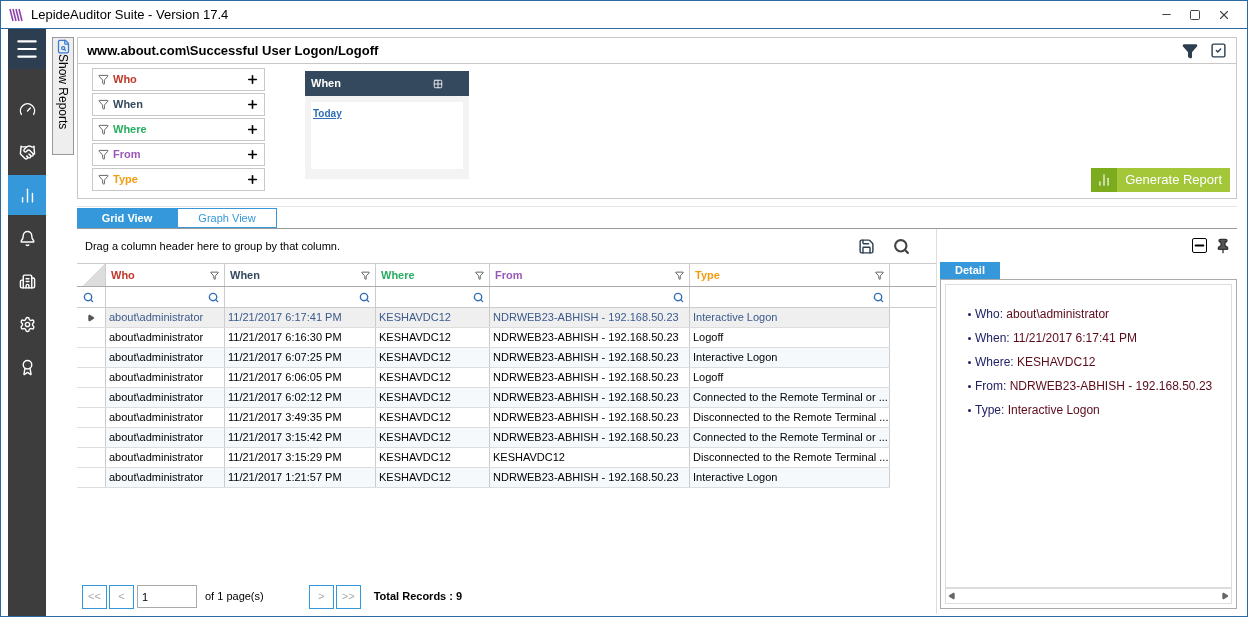 The image size is (1248, 617). What do you see at coordinates (1037, 410) in the screenshot?
I see `detail-item: Type: Interactive Logon` at bounding box center [1037, 410].